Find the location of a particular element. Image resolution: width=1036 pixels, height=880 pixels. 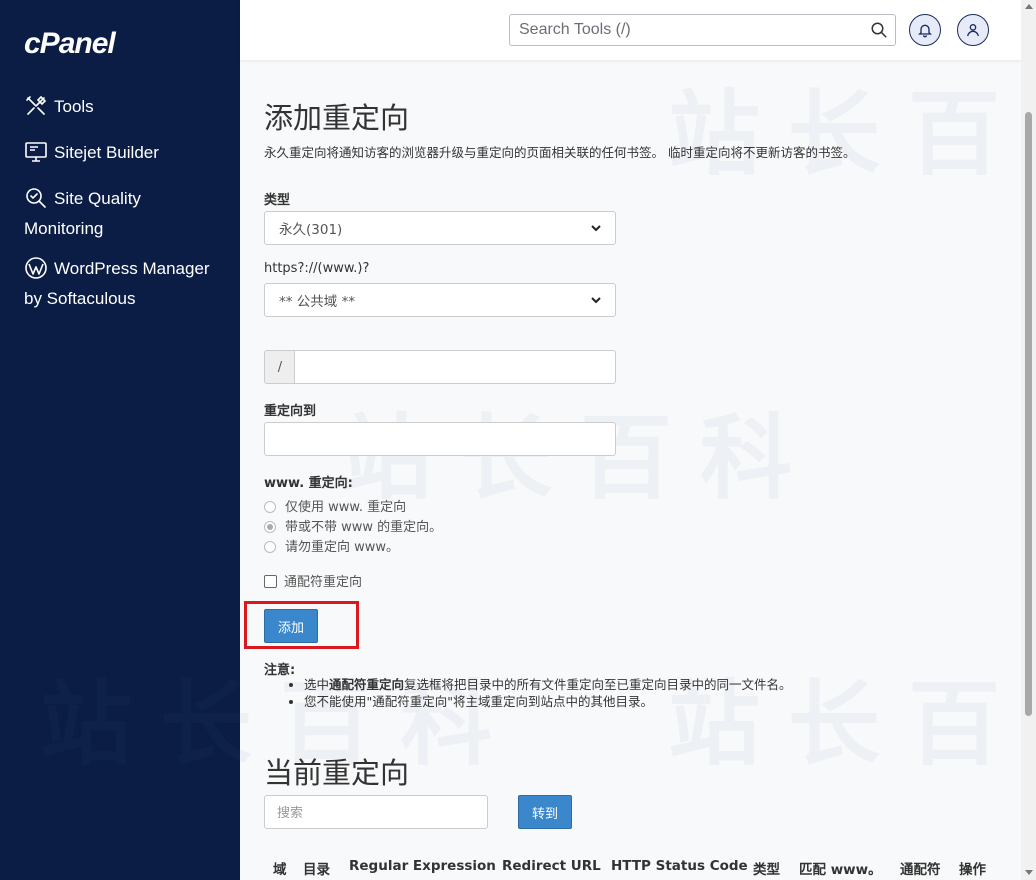

column-header-actions: 操作 is located at coordinates (972, 868).